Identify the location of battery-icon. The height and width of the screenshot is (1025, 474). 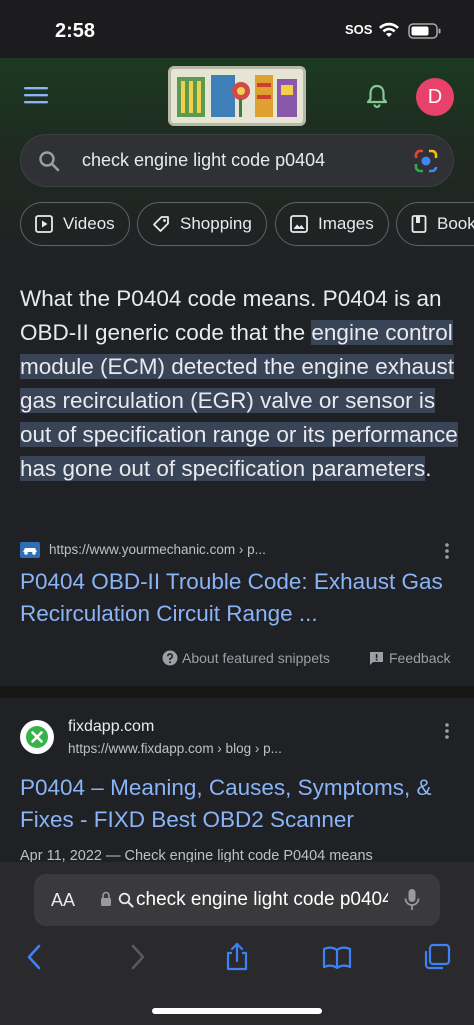
(424, 31).